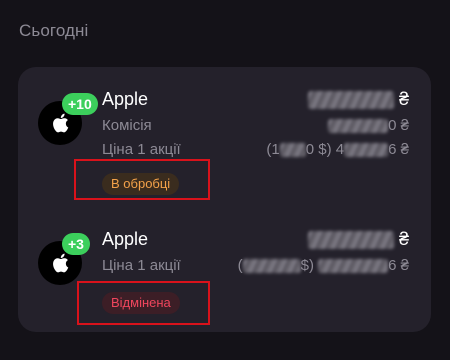 The width and height of the screenshot is (450, 360). What do you see at coordinates (307, 265) in the screenshot?
I see `price-usd-suffix: $)` at bounding box center [307, 265].